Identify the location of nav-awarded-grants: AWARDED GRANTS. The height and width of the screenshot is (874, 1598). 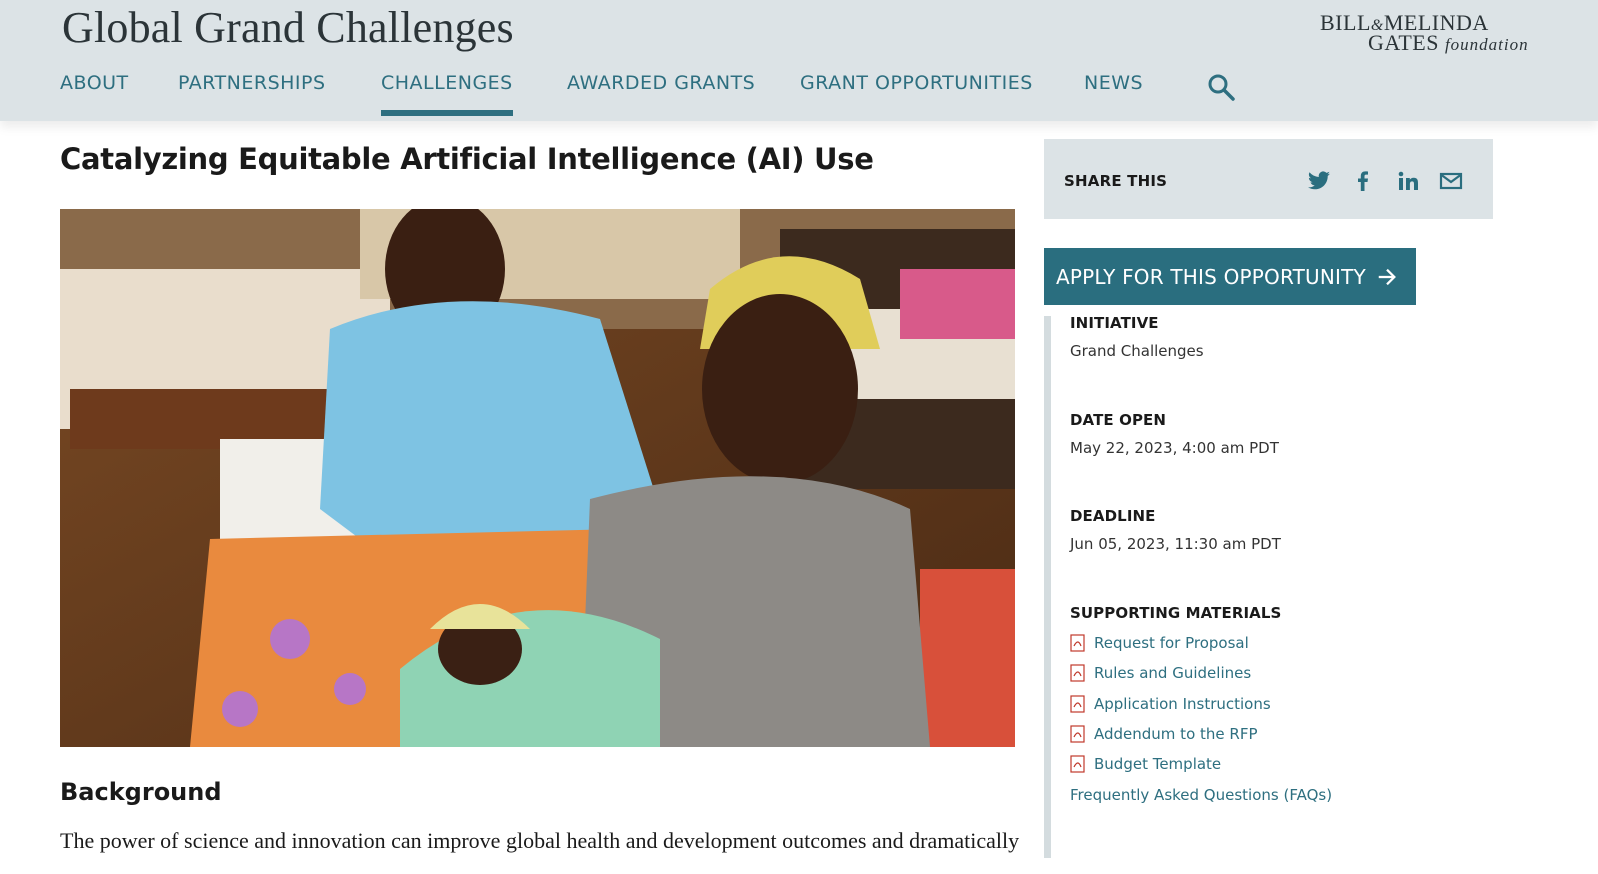
(661, 83).